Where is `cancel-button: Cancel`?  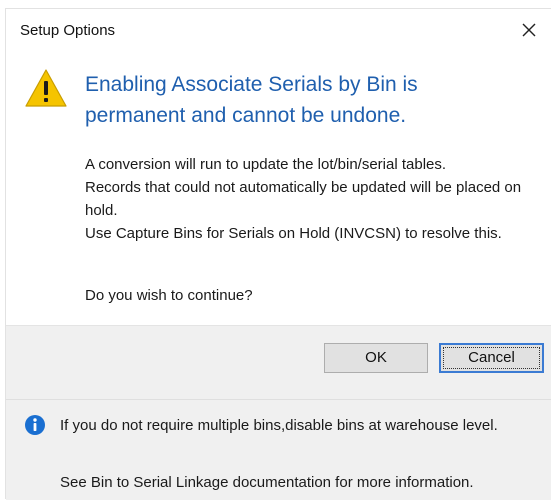
cancel-button: Cancel is located at coordinates (491, 358).